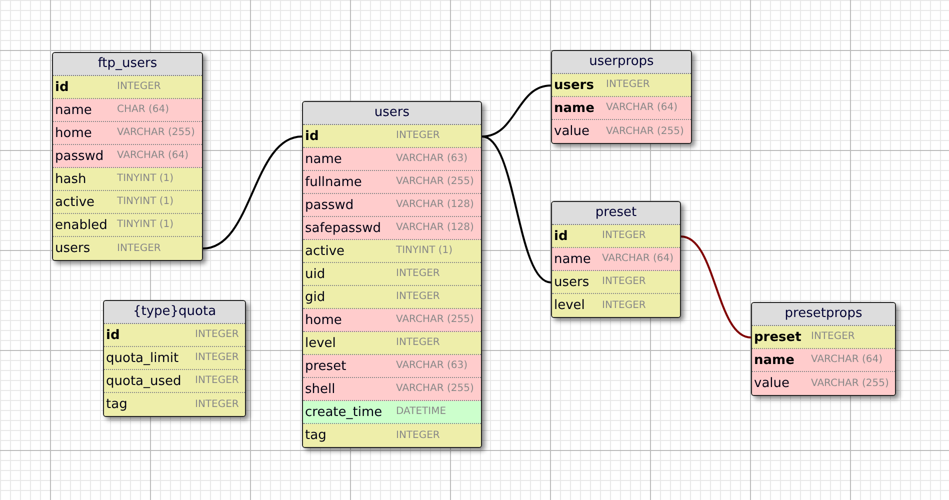 This screenshot has height=500, width=949. What do you see at coordinates (616, 213) in the screenshot?
I see `table-title: preset` at bounding box center [616, 213].